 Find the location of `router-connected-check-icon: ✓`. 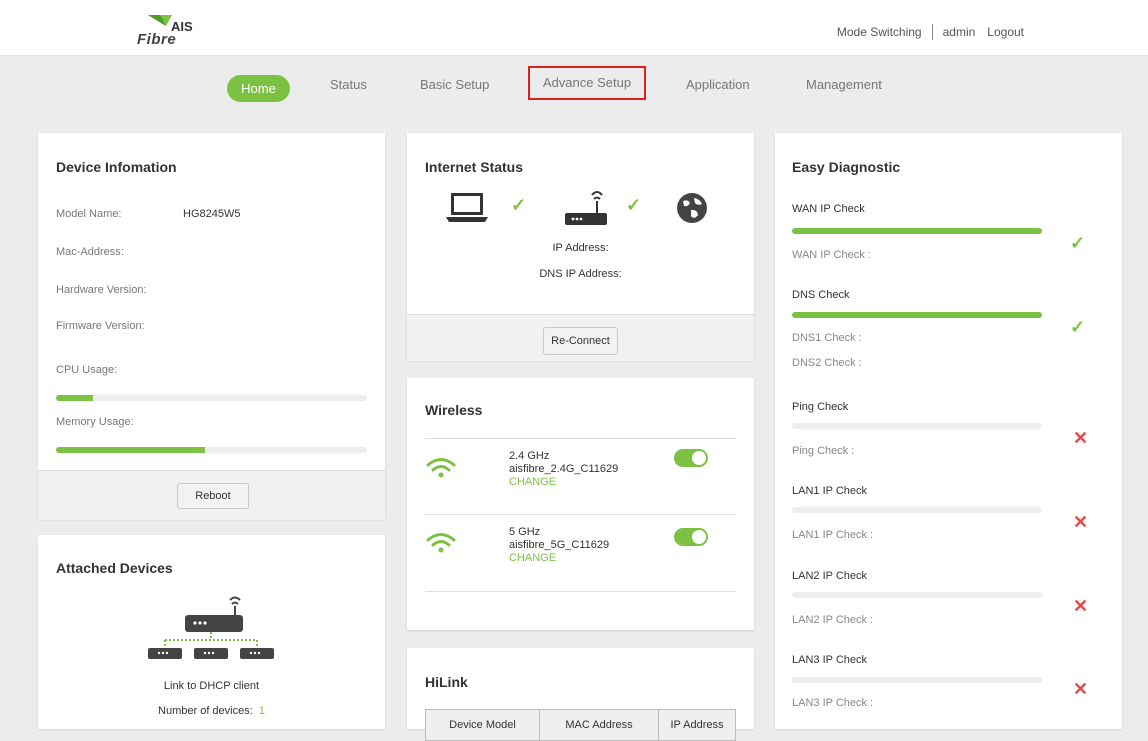

router-connected-check-icon: ✓ is located at coordinates (634, 205).